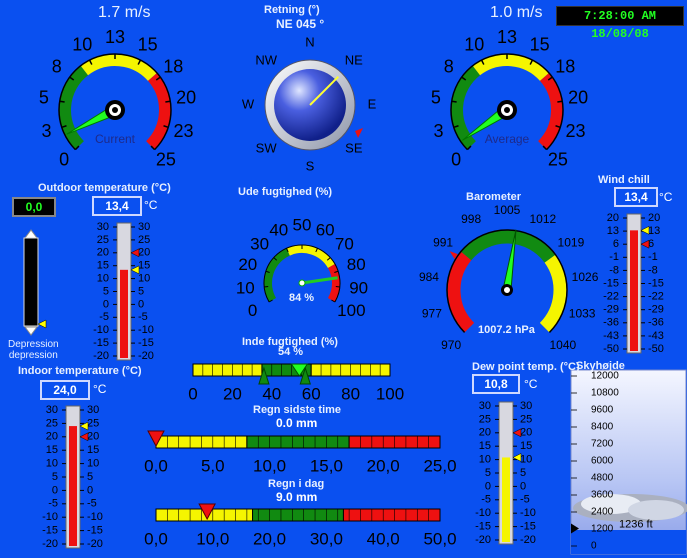 Image resolution: width=687 pixels, height=558 pixels. Describe the element at coordinates (90, 490) in the screenshot. I see `indoor-temp-scale-right: 0` at that location.